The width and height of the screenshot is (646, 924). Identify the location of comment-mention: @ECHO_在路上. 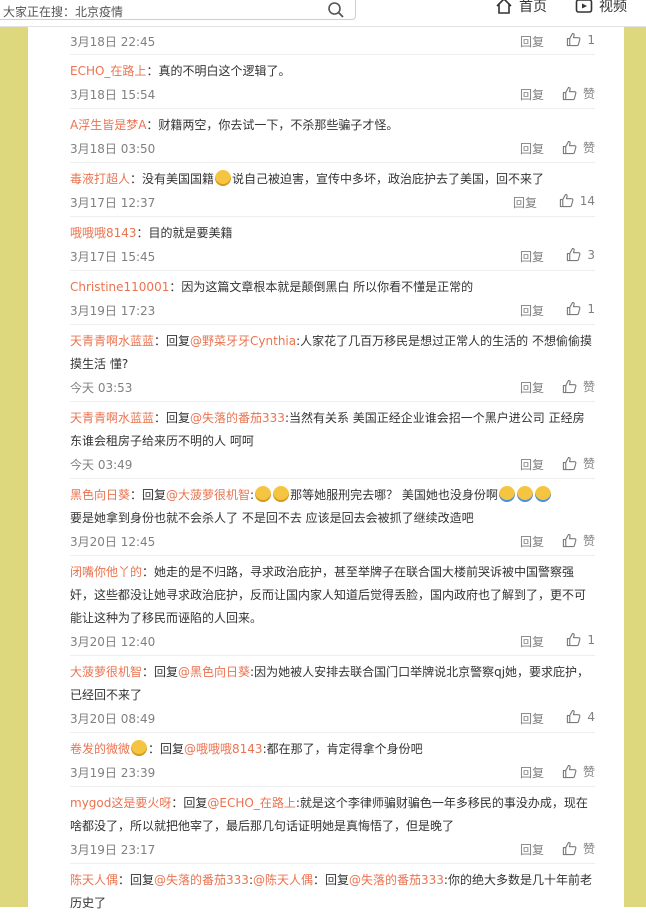
(251, 803).